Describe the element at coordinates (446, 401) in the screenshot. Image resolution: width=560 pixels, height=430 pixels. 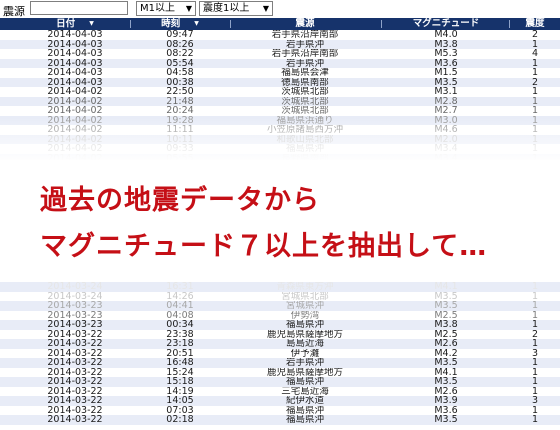
I see `cell-magnitude: M3.9` at that location.